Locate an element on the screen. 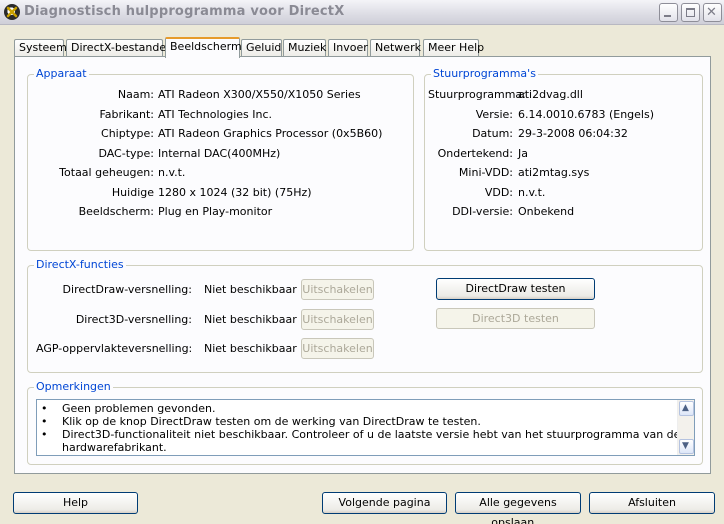 This screenshot has width=724, height=524. driver-value-date: 29-3-2008 06:04:32 is located at coordinates (573, 133).